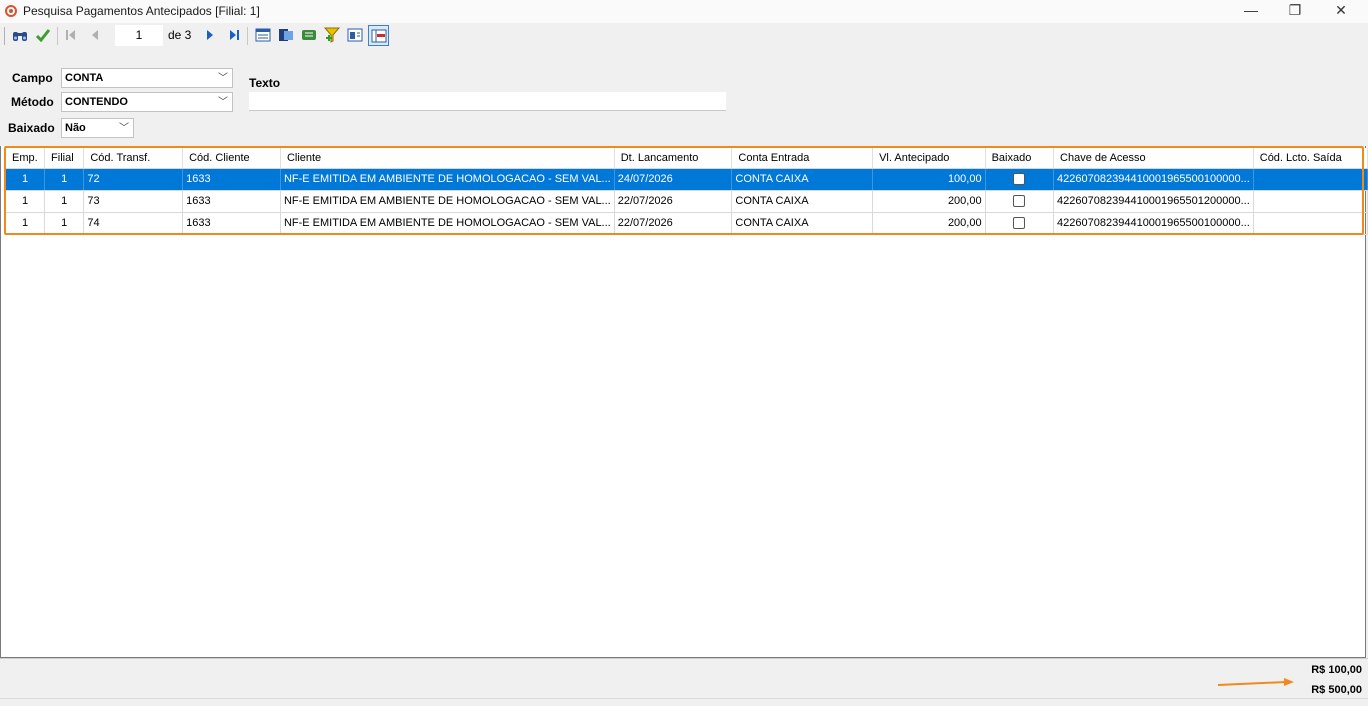  I want to click on page-total-label: de 3, so click(180, 35).